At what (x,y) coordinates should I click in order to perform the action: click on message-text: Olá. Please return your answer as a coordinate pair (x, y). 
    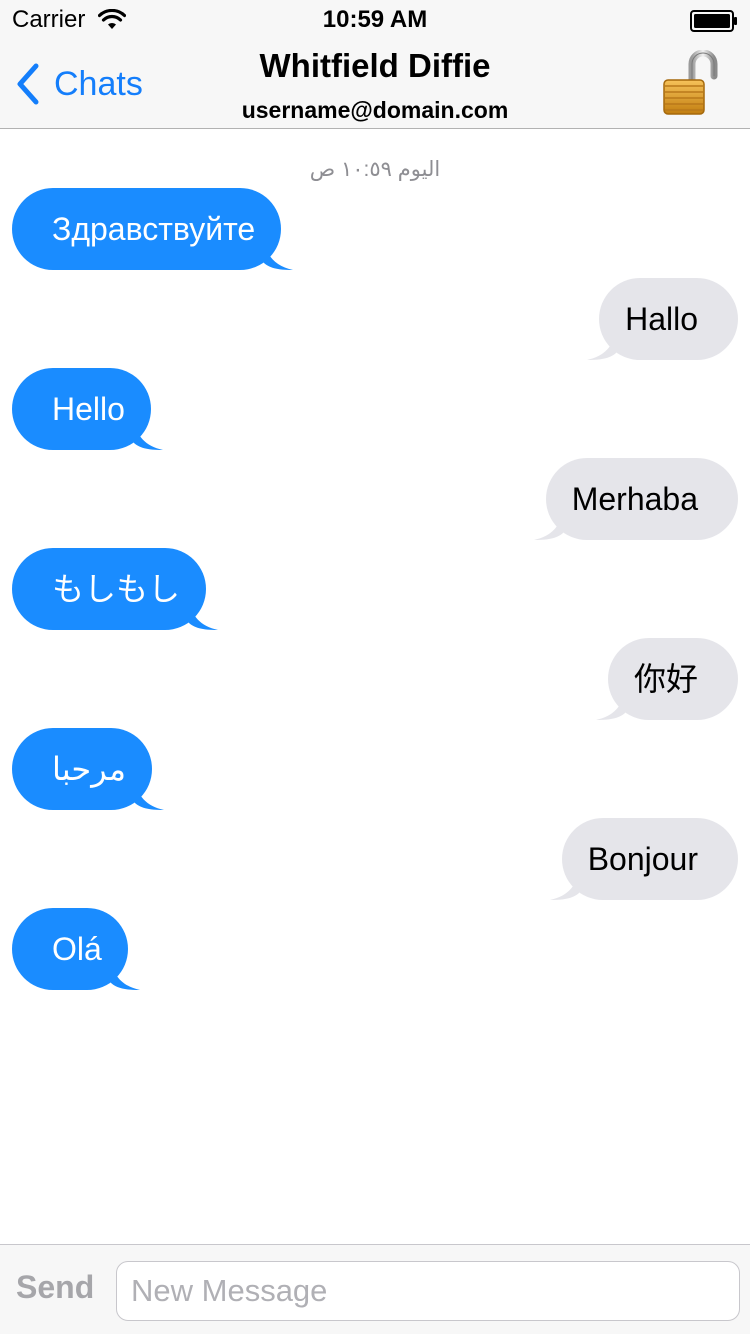
    Looking at the image, I should click on (77, 949).